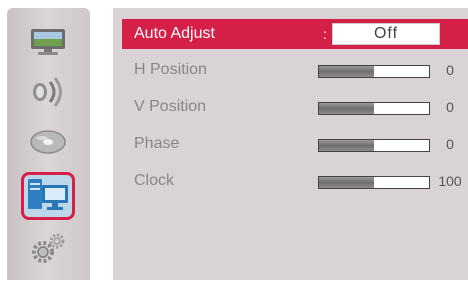 This screenshot has height=281, width=468. I want to click on h-position-slider-fill, so click(346, 71).